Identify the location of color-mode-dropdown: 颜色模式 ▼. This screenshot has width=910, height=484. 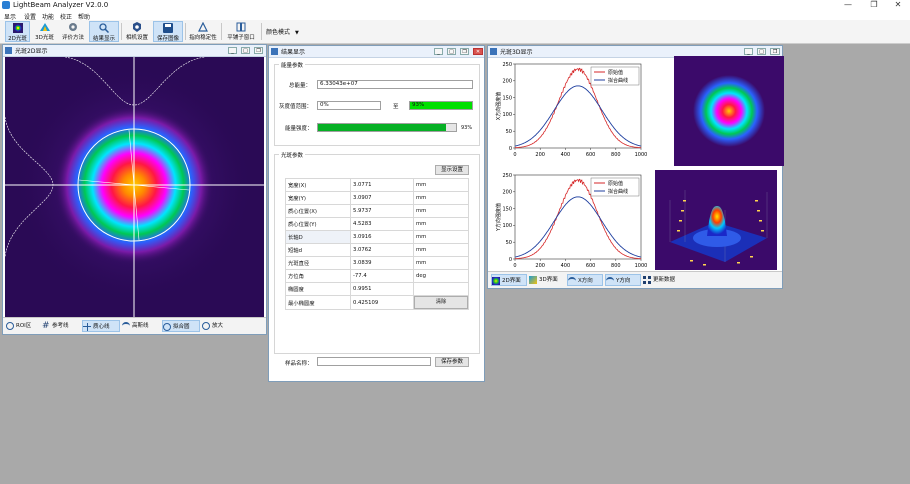
(282, 31).